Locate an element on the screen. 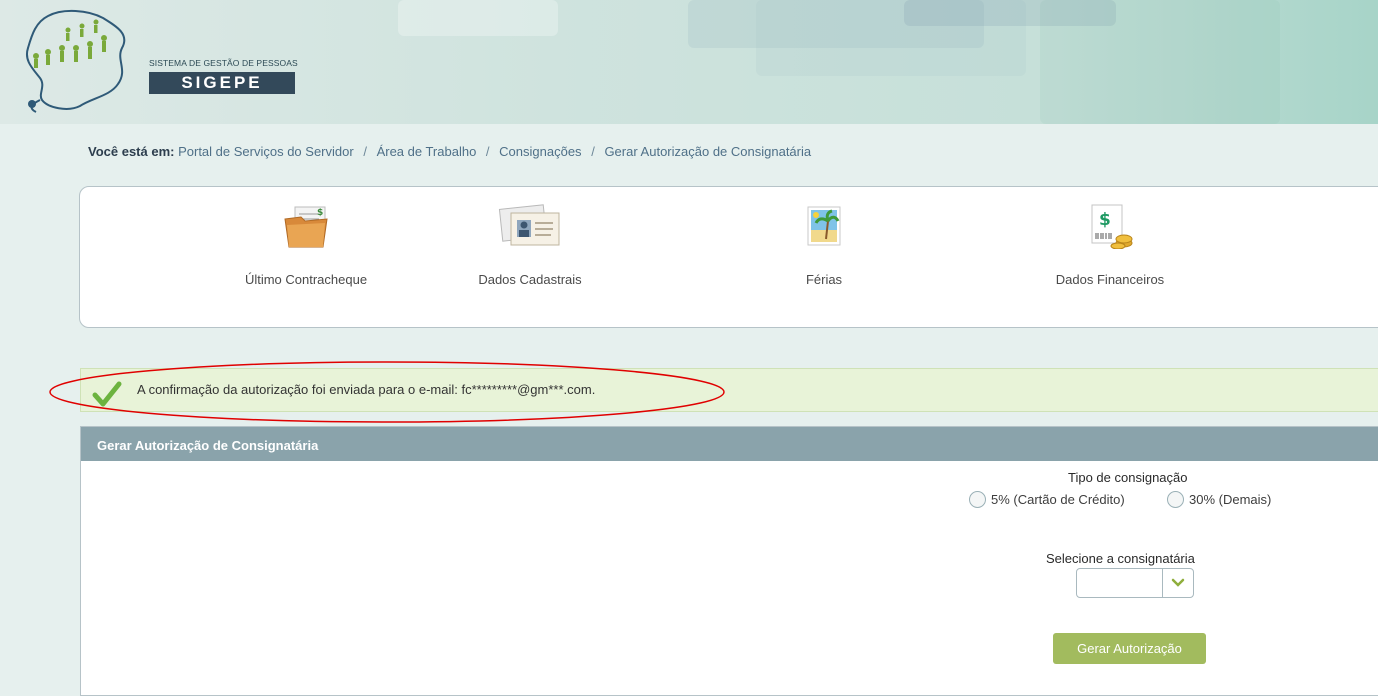 The height and width of the screenshot is (696, 1378). sigepe-logo: SISTEMA DE GESTÃO DE PESSOAS SIGEPE is located at coordinates (158, 61).